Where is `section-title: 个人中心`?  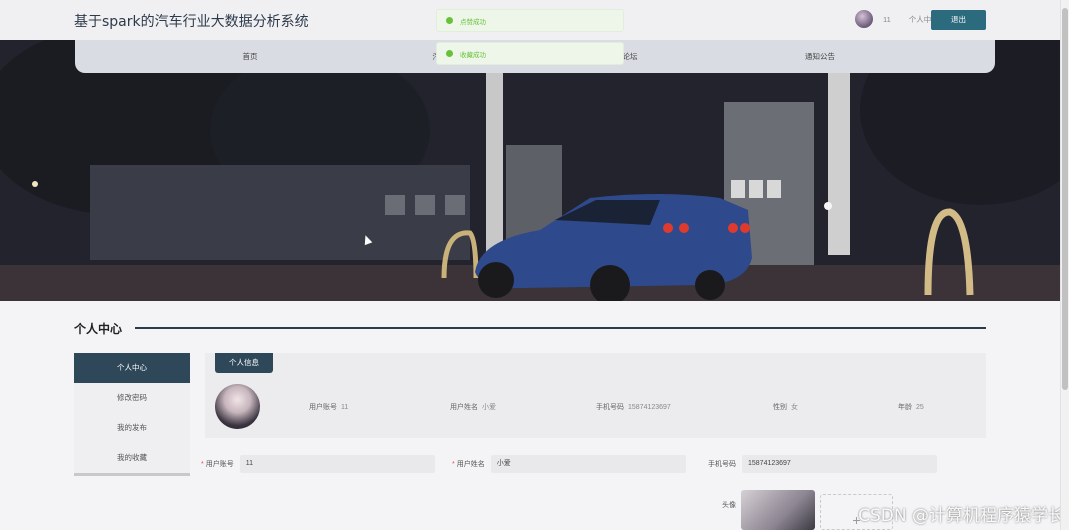 section-title: 个人中心 is located at coordinates (98, 329).